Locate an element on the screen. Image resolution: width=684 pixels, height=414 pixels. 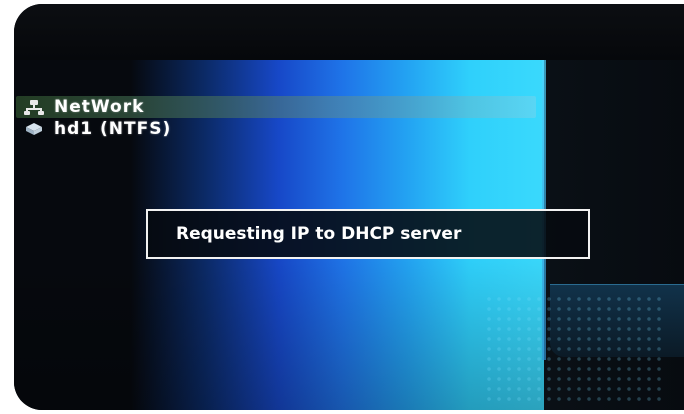
list-item-hd1: hd1 (NTFS) is located at coordinates (276, 129).